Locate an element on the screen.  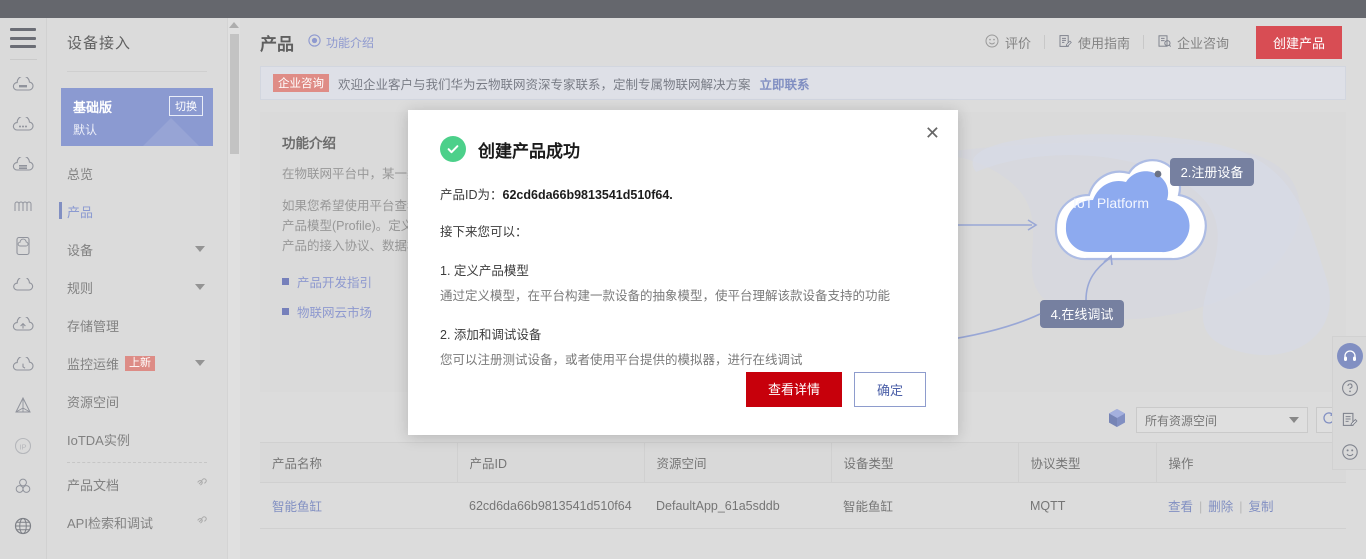
next-steps-label: 接下来您可以： is located at coordinates (484, 232).